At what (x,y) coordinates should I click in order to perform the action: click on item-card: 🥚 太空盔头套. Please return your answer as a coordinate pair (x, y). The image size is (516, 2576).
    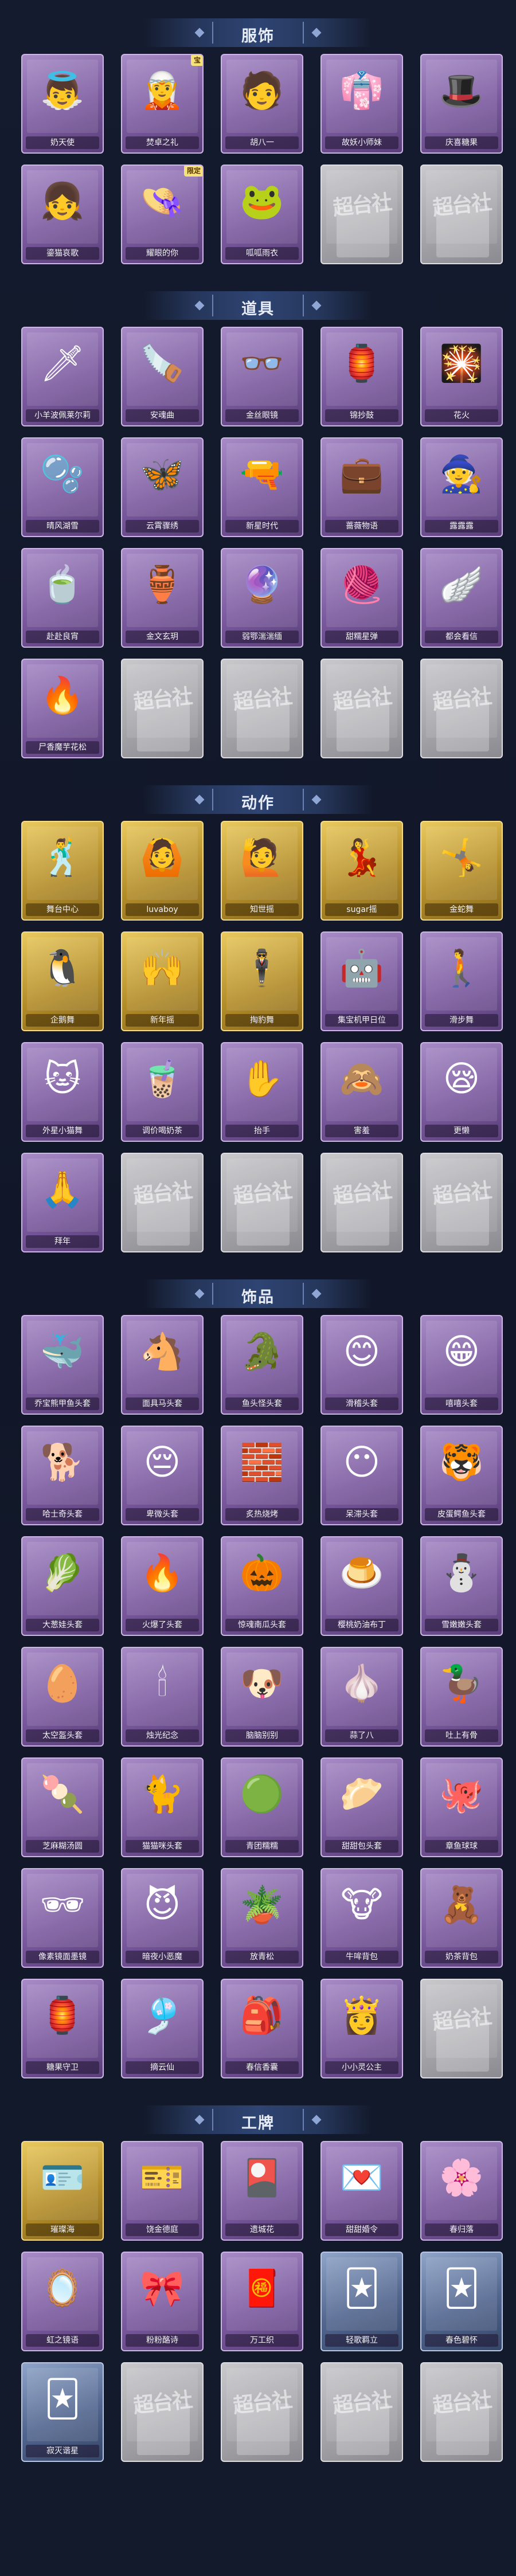
    Looking at the image, I should click on (62, 1697).